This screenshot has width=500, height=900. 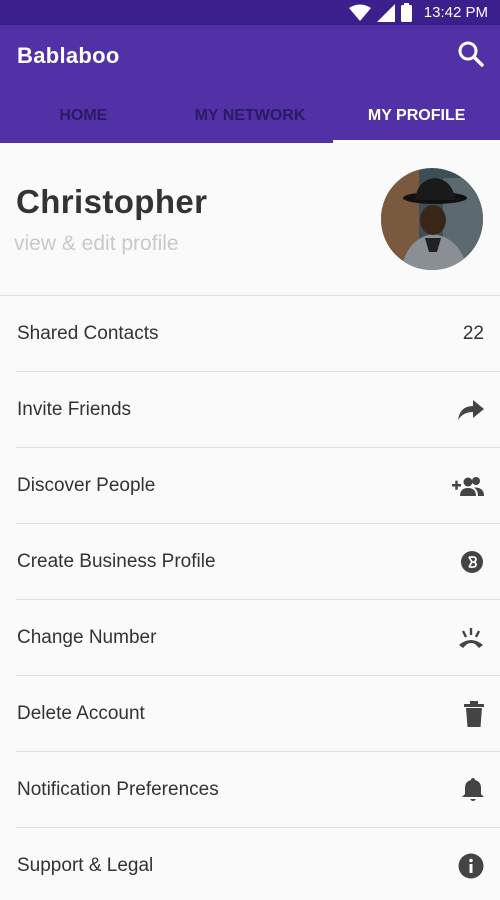 What do you see at coordinates (116, 561) in the screenshot?
I see `menu-item-label: Create Business Profile` at bounding box center [116, 561].